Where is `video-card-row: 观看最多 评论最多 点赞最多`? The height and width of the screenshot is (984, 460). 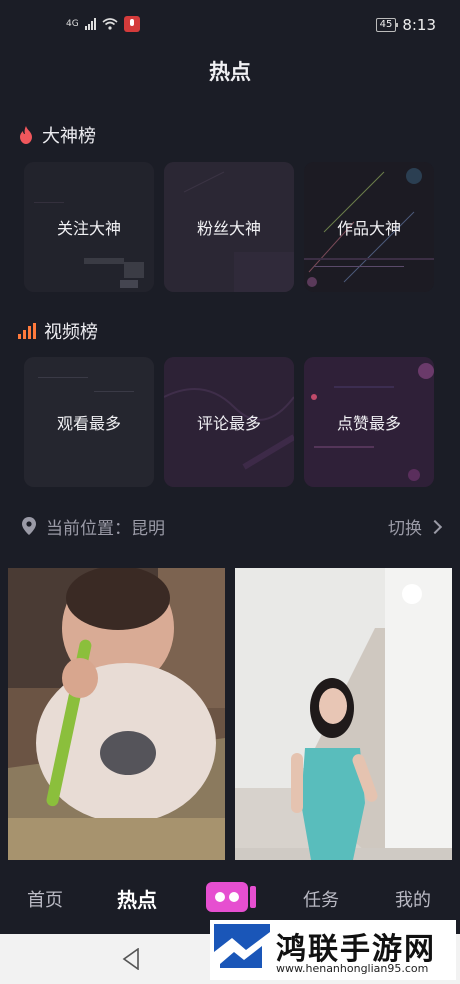 video-card-row: 观看最多 评论最多 点赞最多 is located at coordinates (230, 422).